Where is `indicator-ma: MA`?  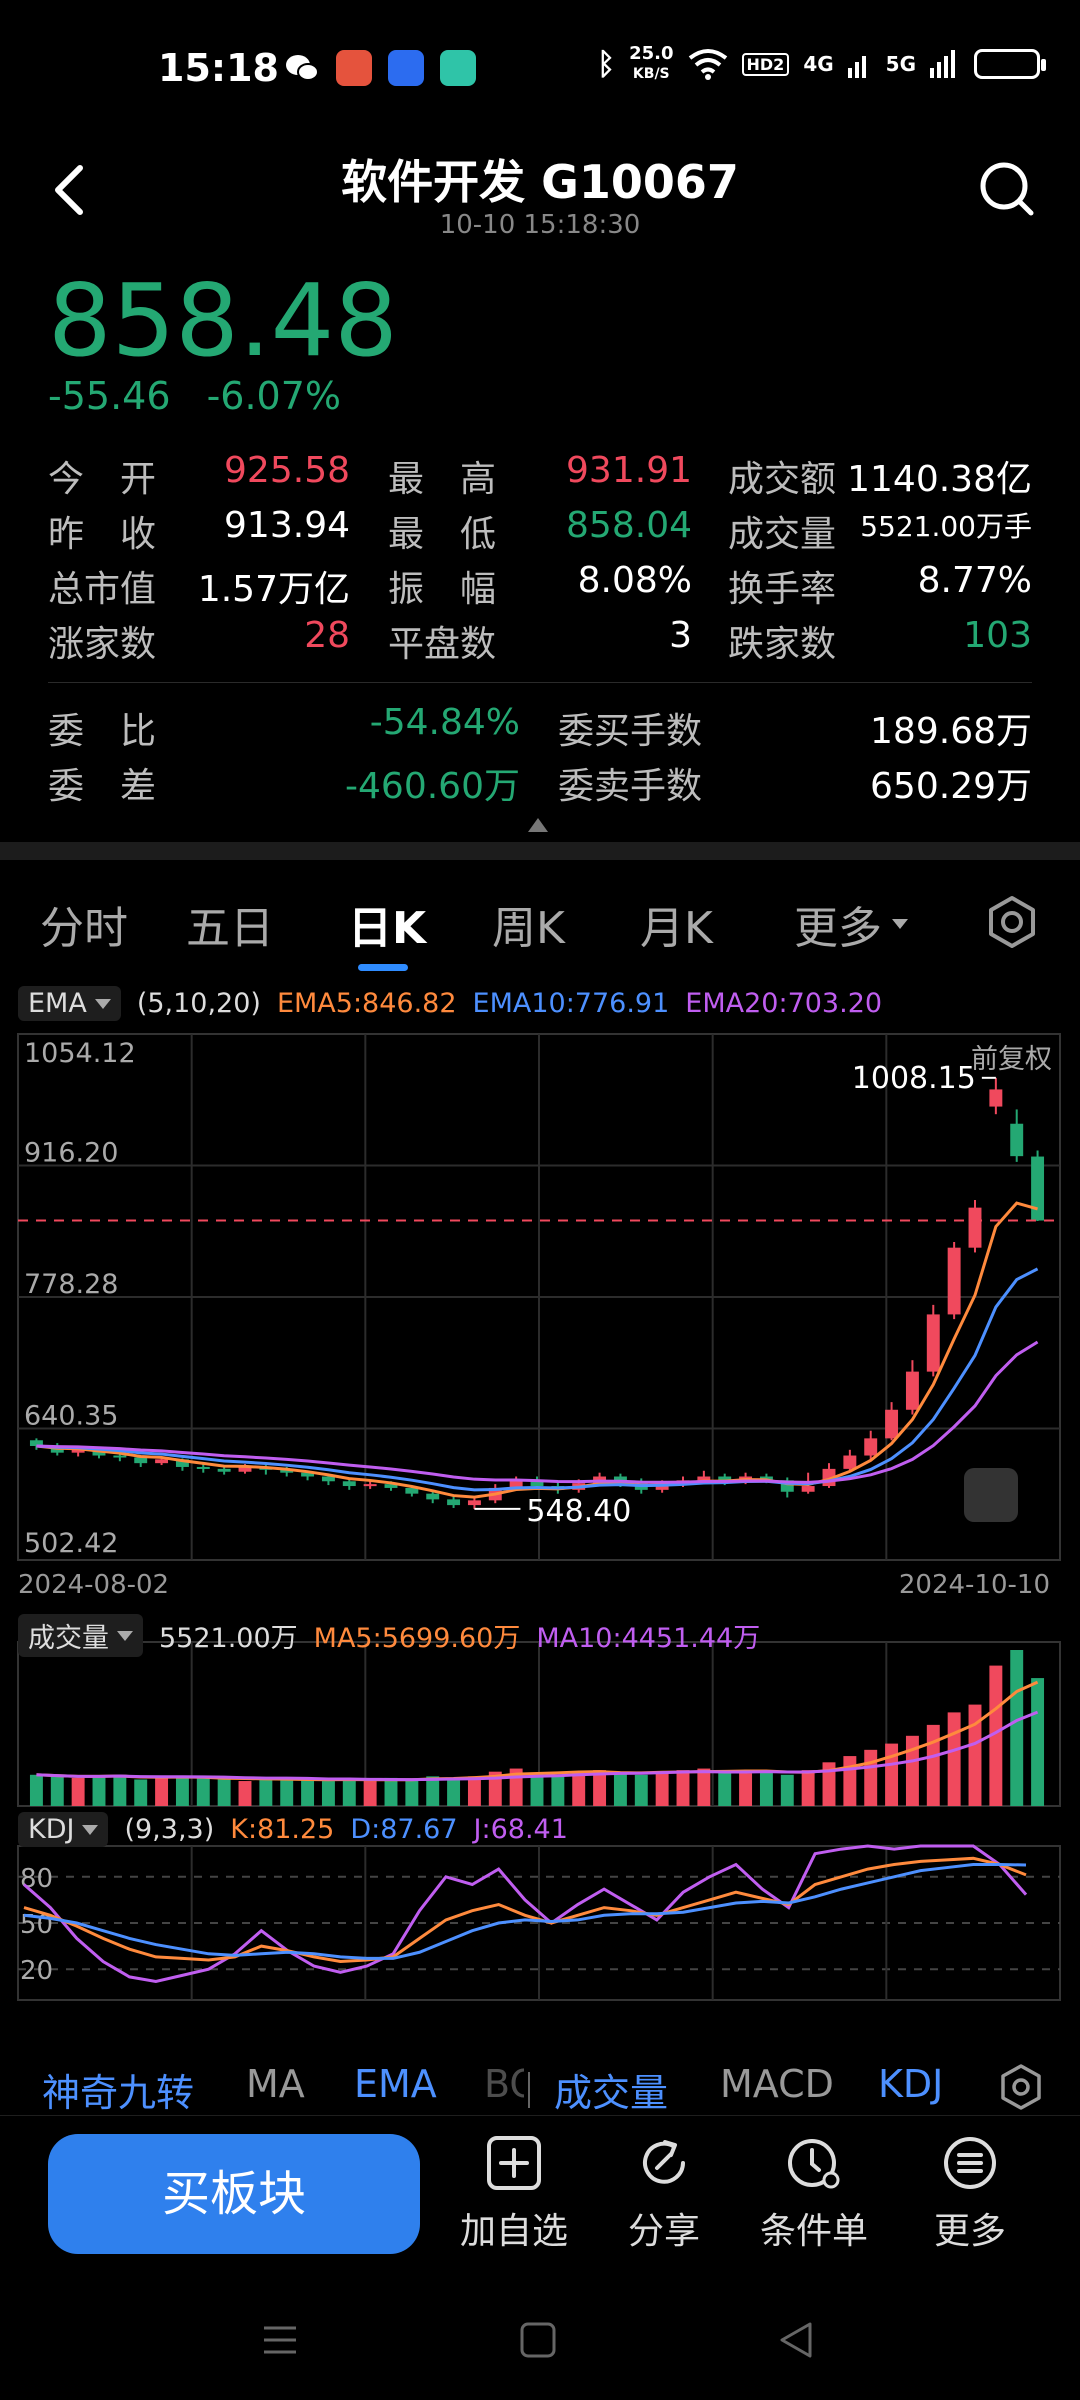 indicator-ma: MA is located at coordinates (275, 2084).